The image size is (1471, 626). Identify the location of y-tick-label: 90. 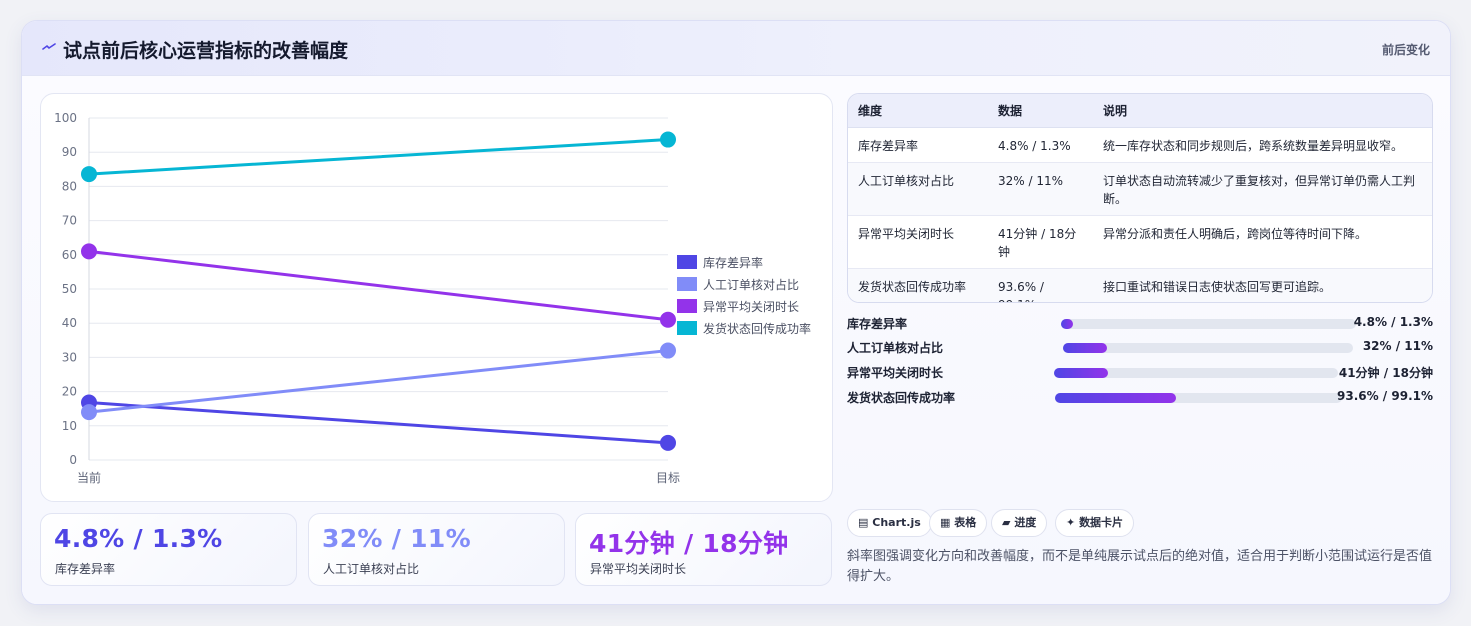
(69, 152).